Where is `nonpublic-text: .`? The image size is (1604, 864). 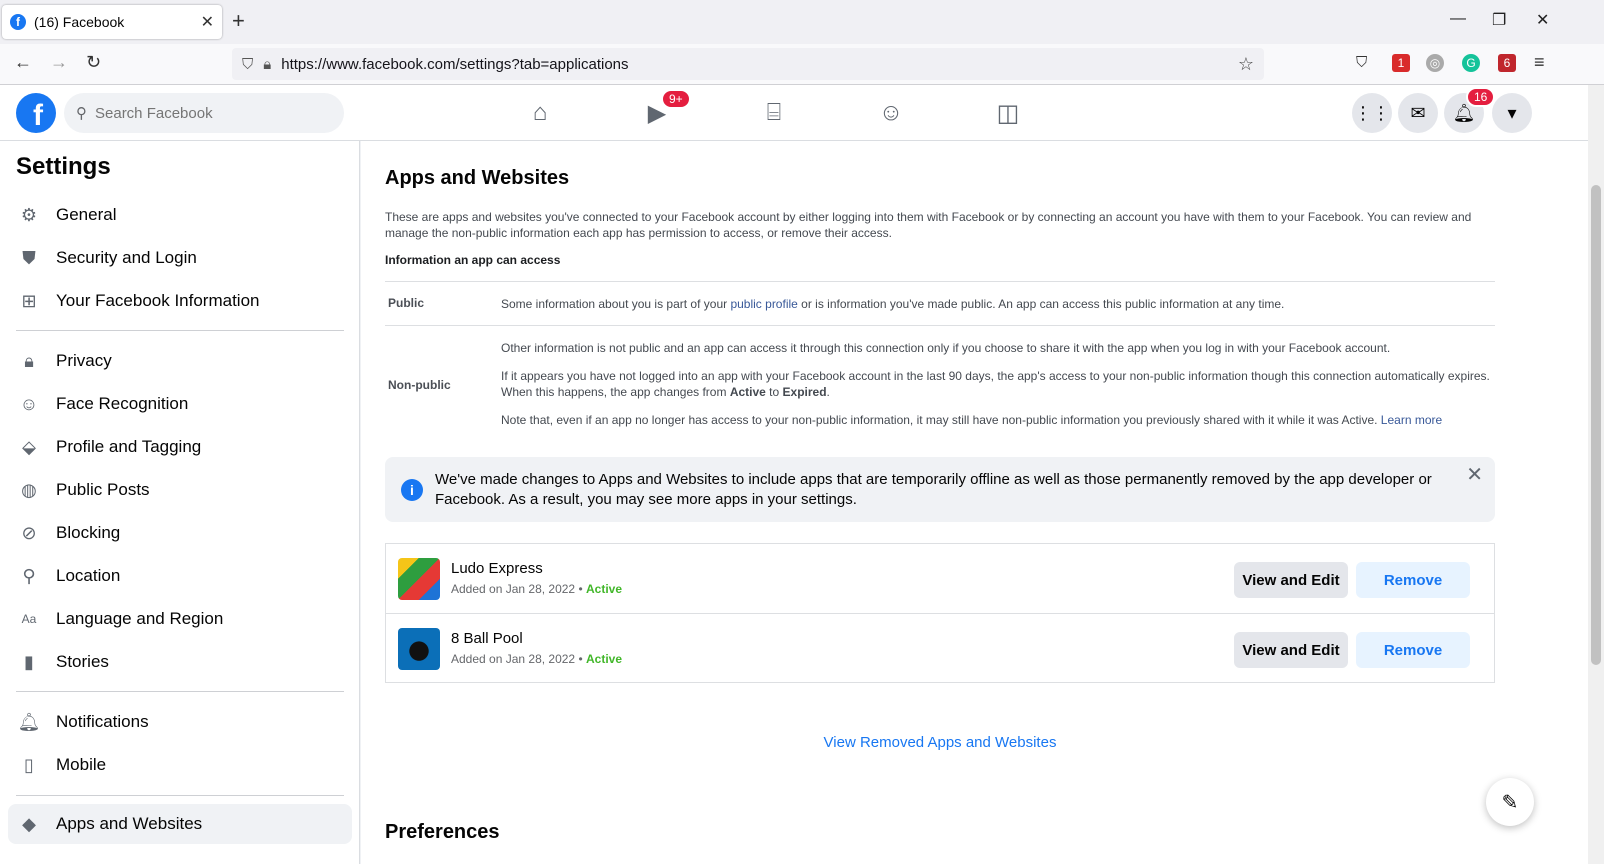
nonpublic-text: . is located at coordinates (828, 392).